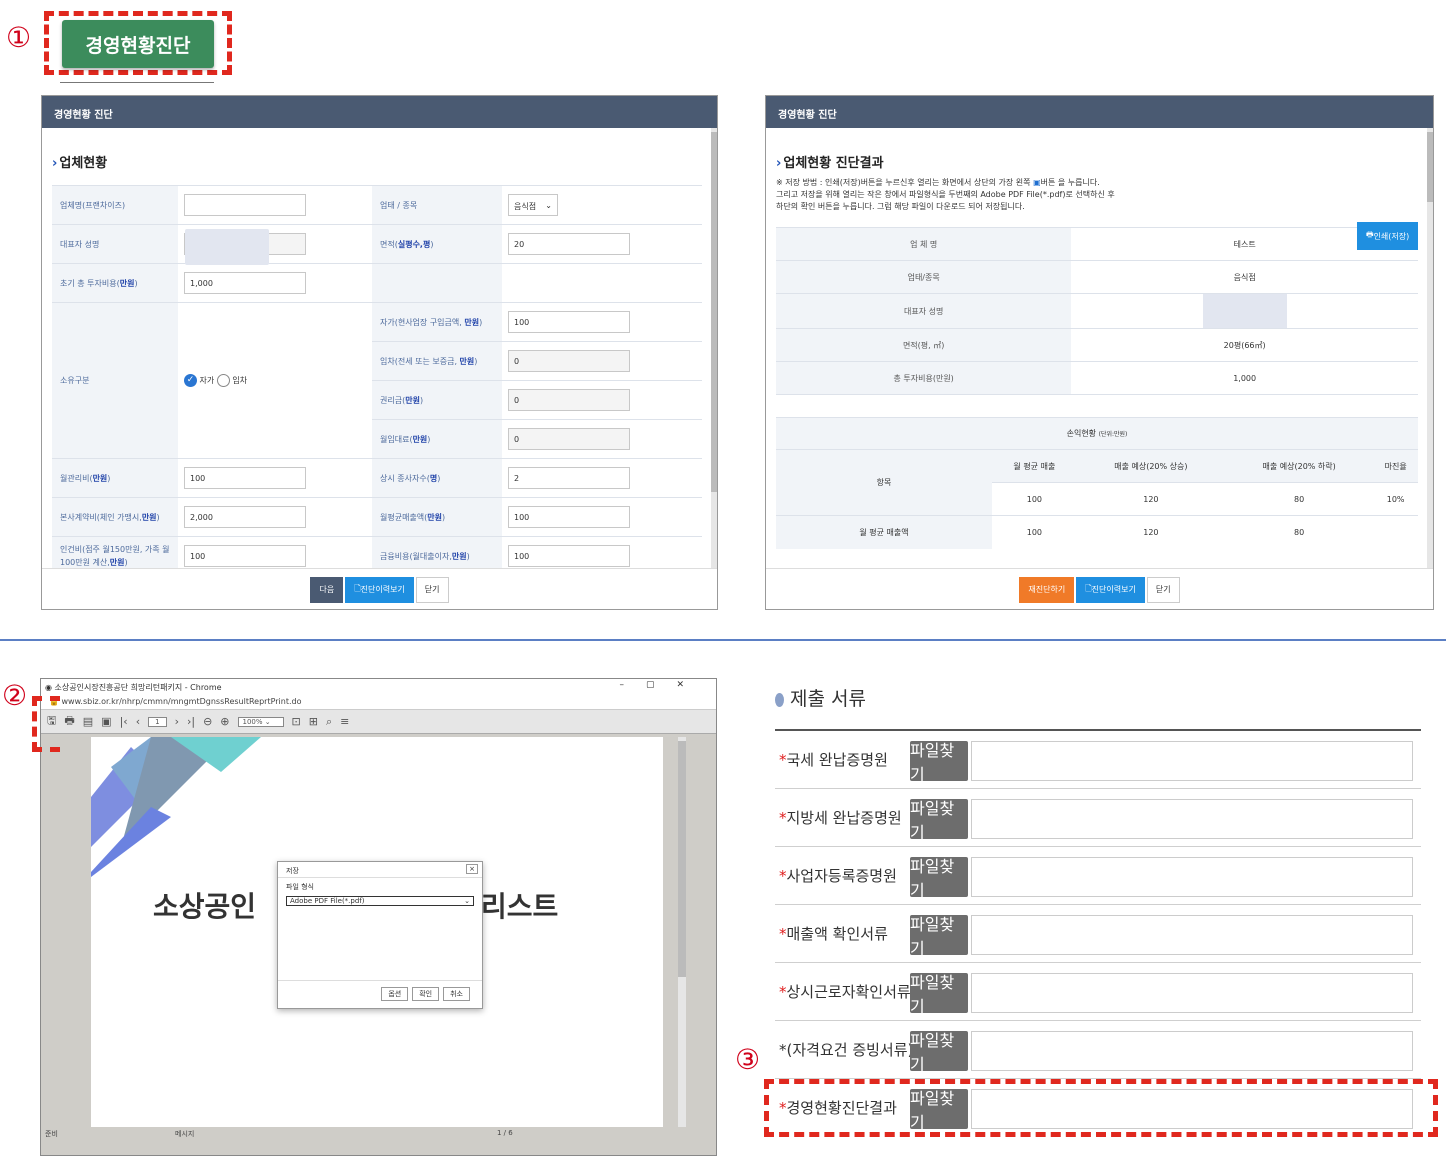 The height and width of the screenshot is (1156, 1446). Describe the element at coordinates (157, 721) in the screenshot. I see `page-input: 1` at that location.